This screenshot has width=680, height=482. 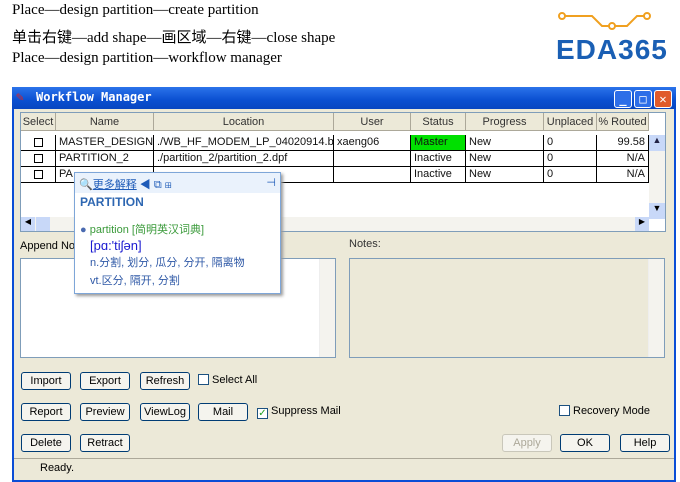 I want to click on mail-button: Mail, so click(x=223, y=412).